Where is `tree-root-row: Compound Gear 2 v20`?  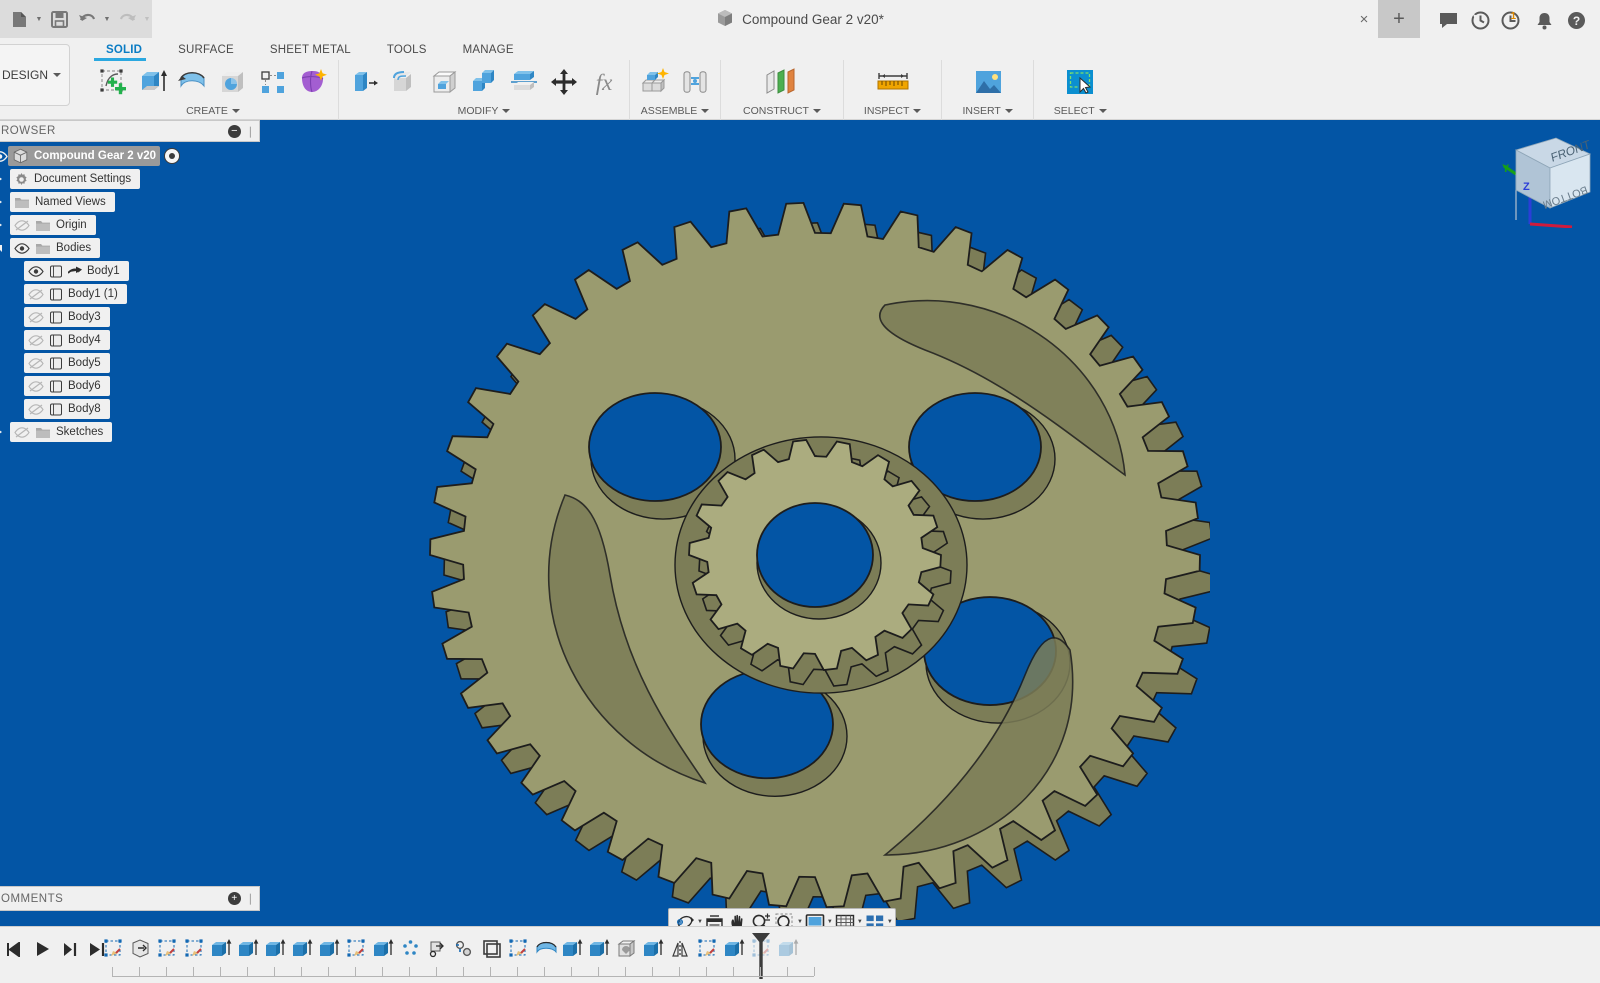
tree-root-row: Compound Gear 2 v20 is located at coordinates (130, 156).